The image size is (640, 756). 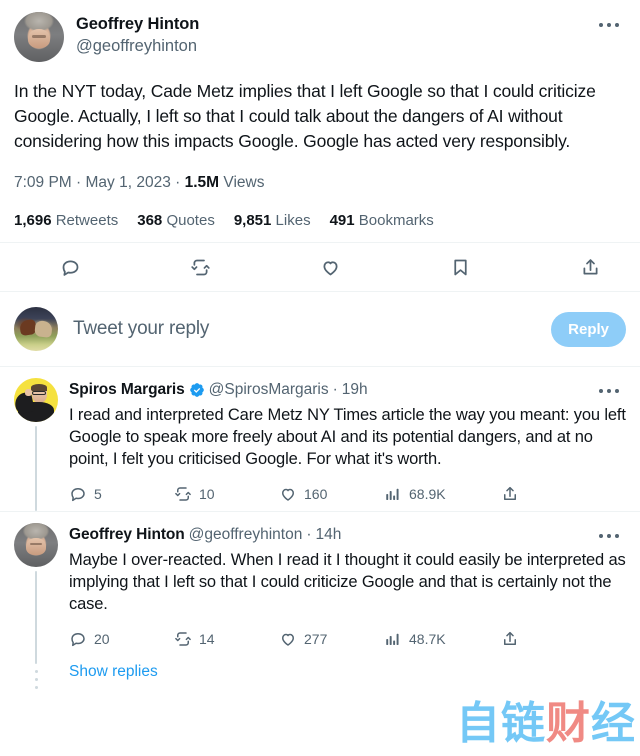 I want to click on views-count-action: 48.7K, so click(x=436, y=639).